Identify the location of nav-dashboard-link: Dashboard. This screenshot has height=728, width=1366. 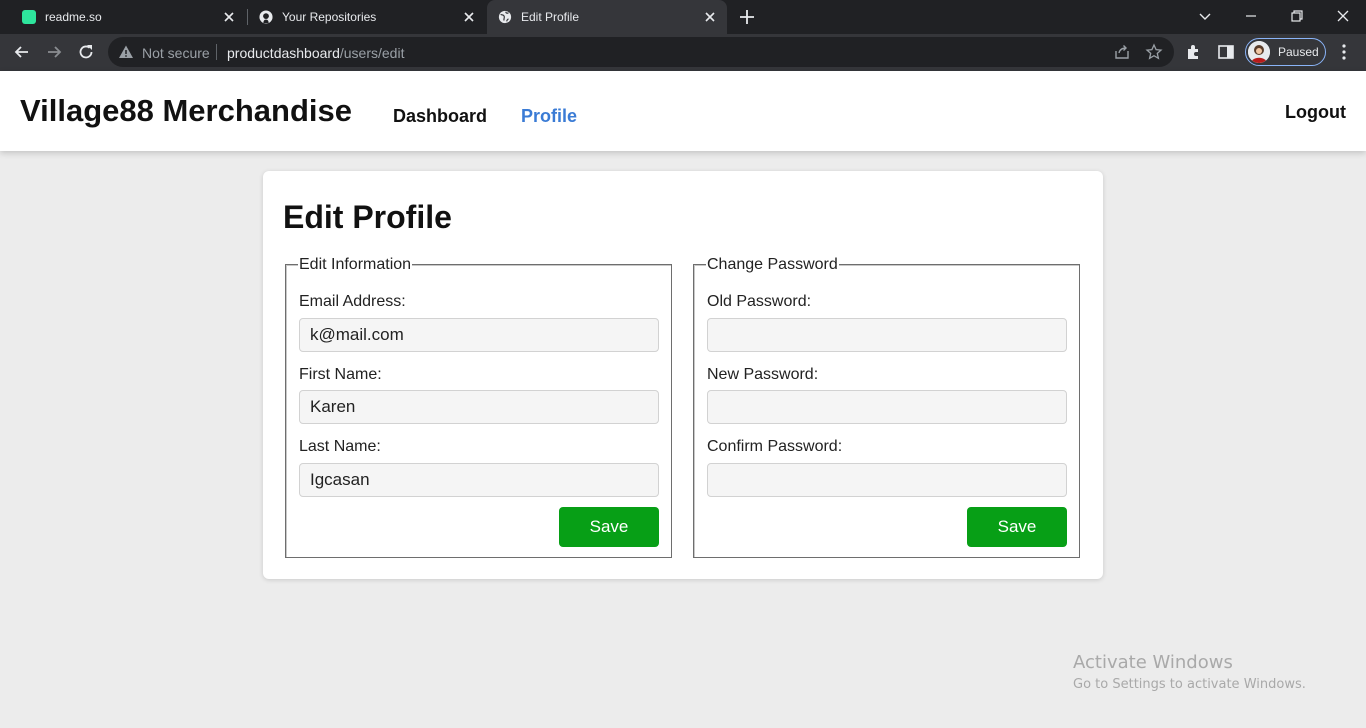
(440, 116).